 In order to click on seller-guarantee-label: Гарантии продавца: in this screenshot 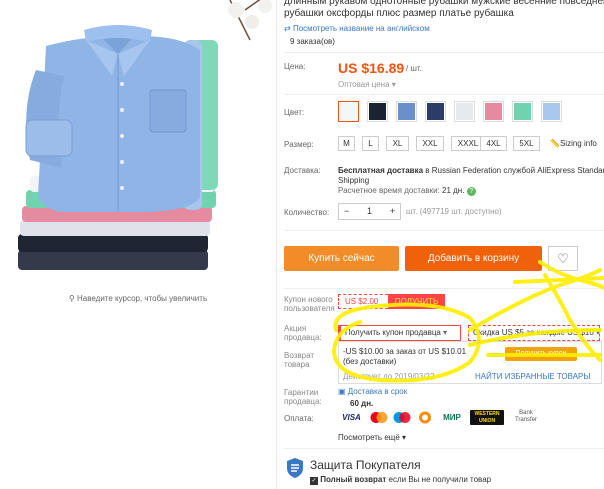, I will do `click(303, 397)`.